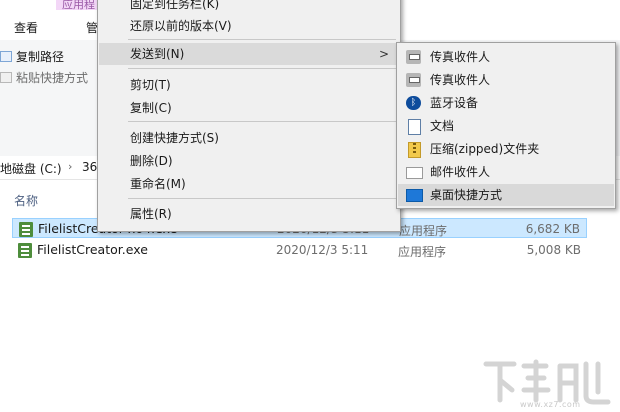  Describe the element at coordinates (249, 108) in the screenshot. I see `menu-item-copy: 复制(C)` at that location.